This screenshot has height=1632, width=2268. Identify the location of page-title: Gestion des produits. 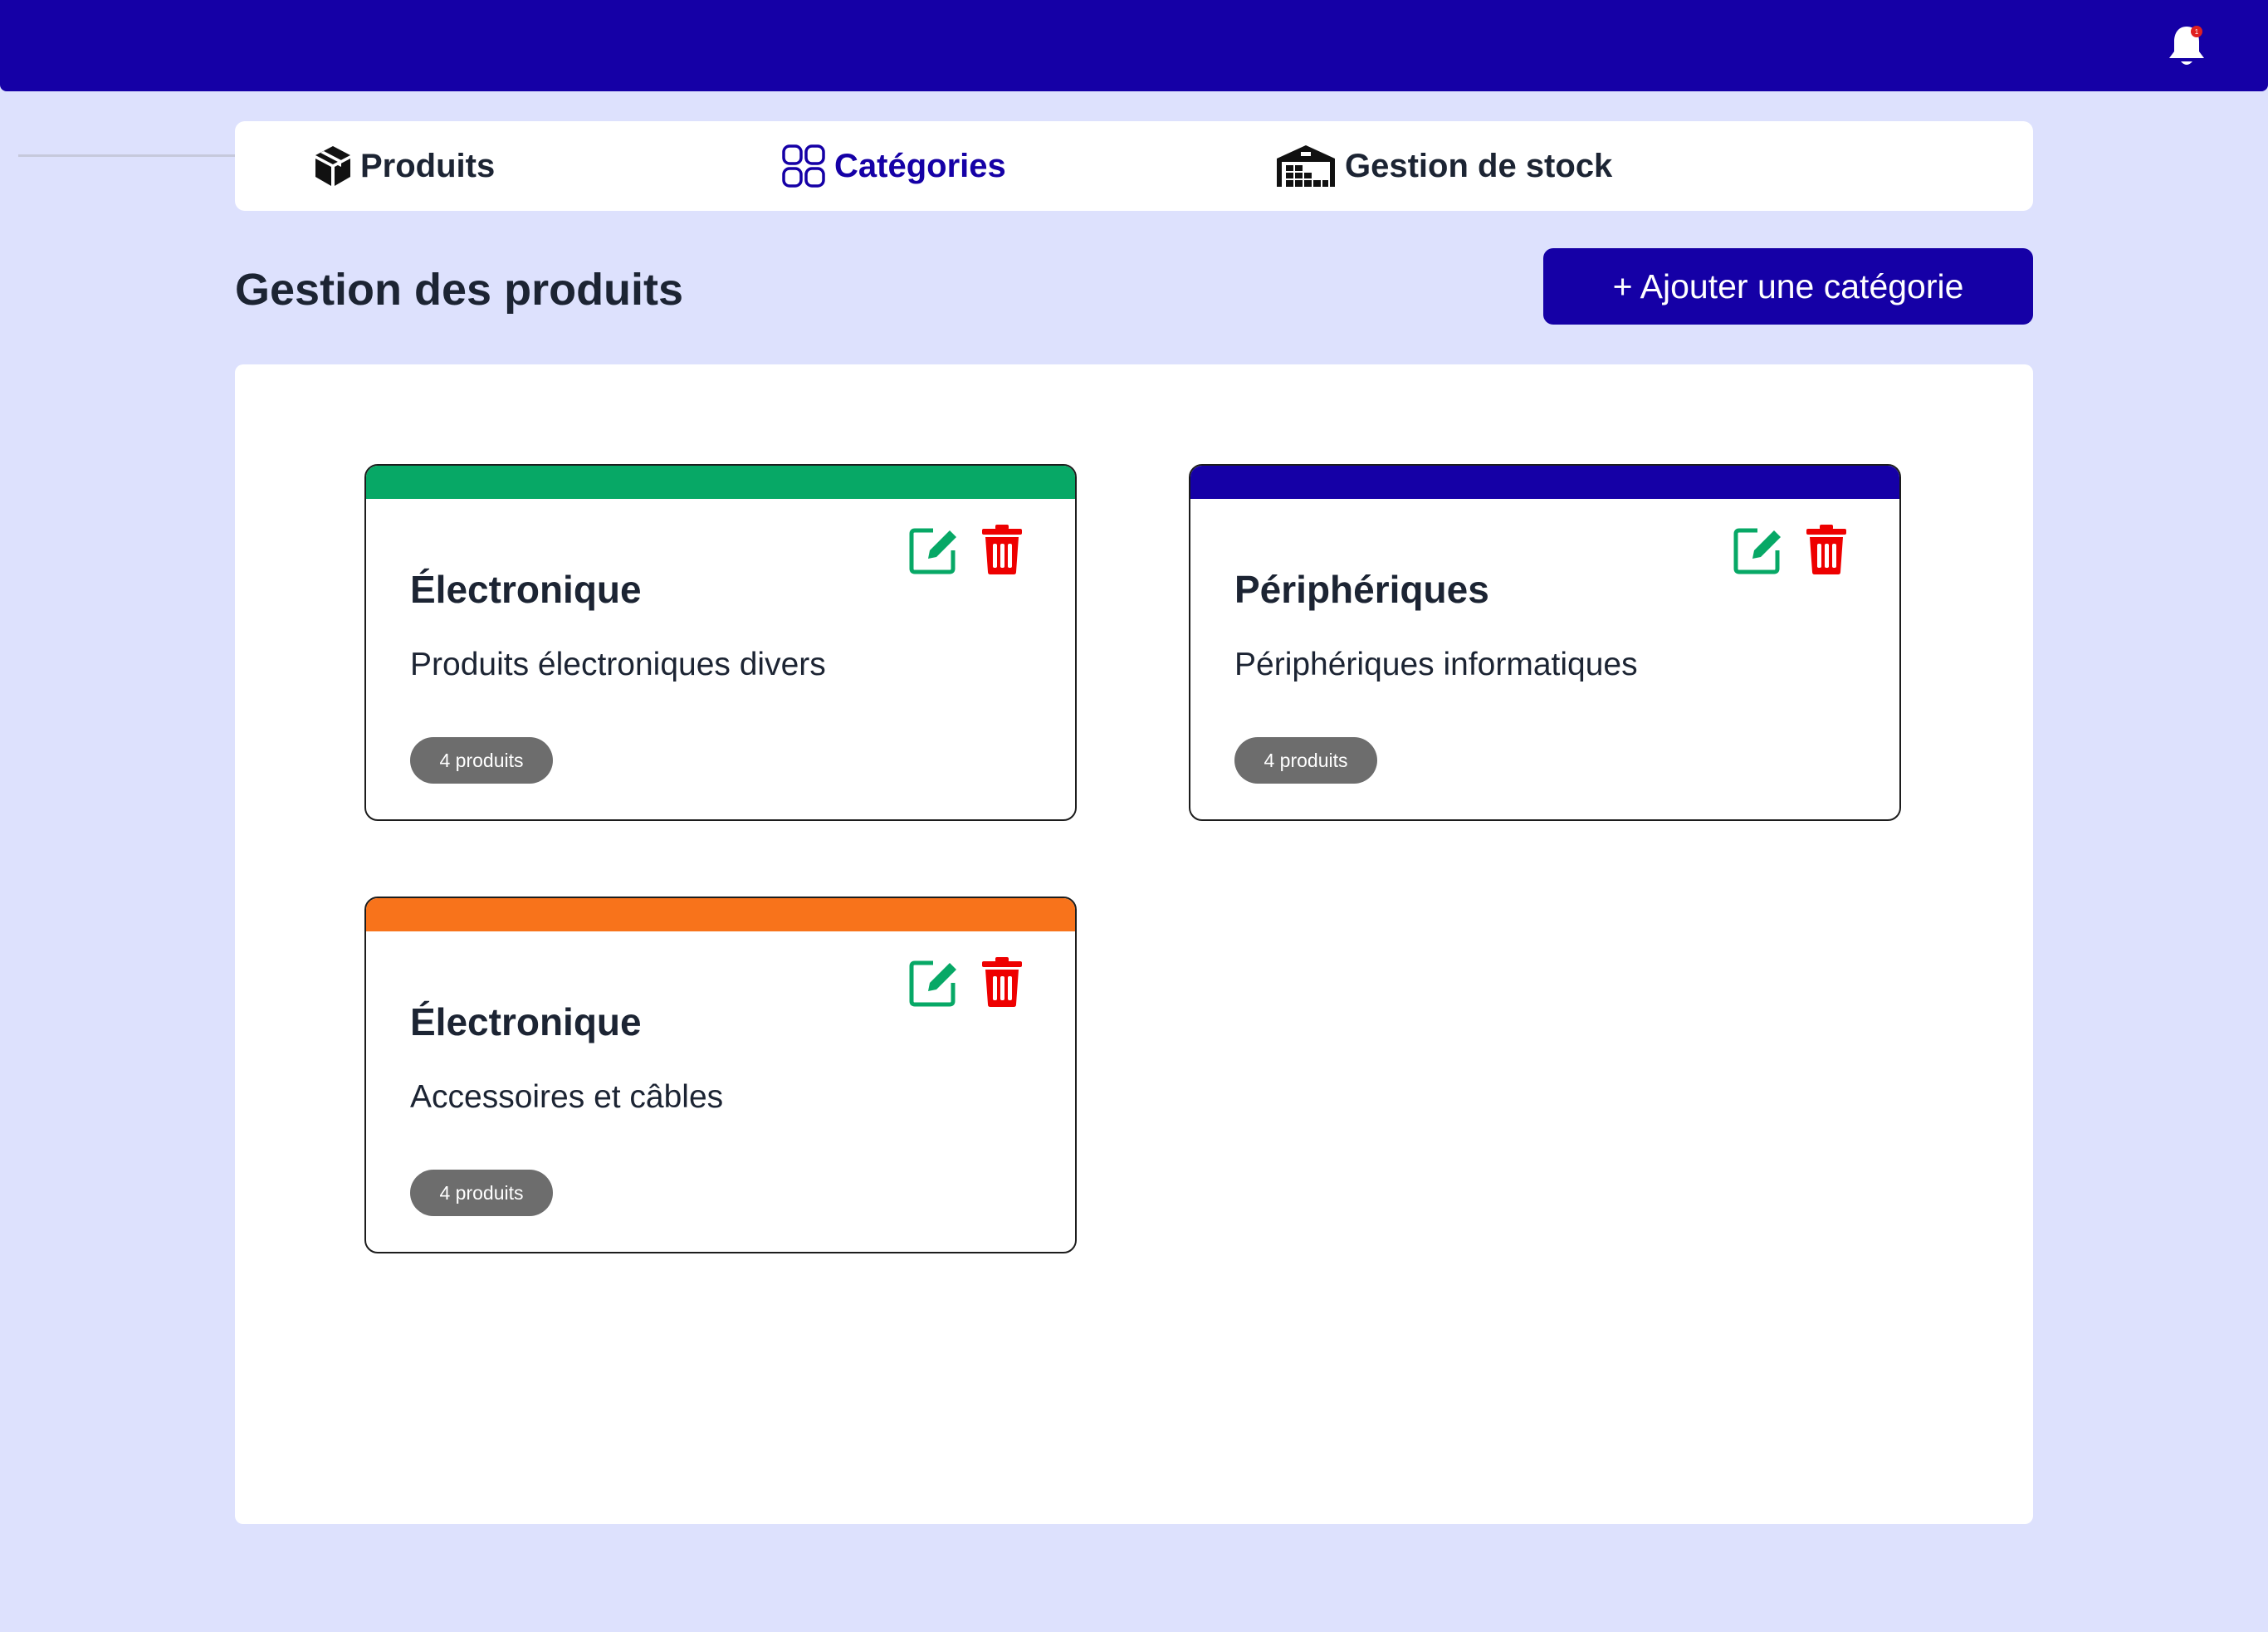
(459, 290).